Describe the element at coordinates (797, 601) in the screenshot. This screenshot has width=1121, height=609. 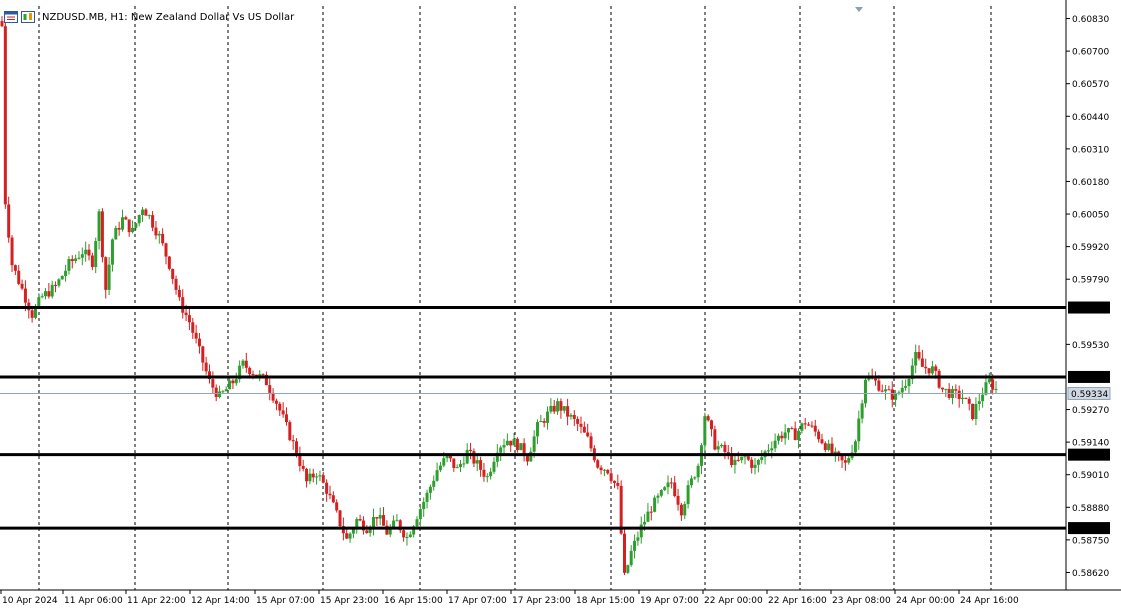
I see `x-tick-label: 22 Apr 16:00` at that location.